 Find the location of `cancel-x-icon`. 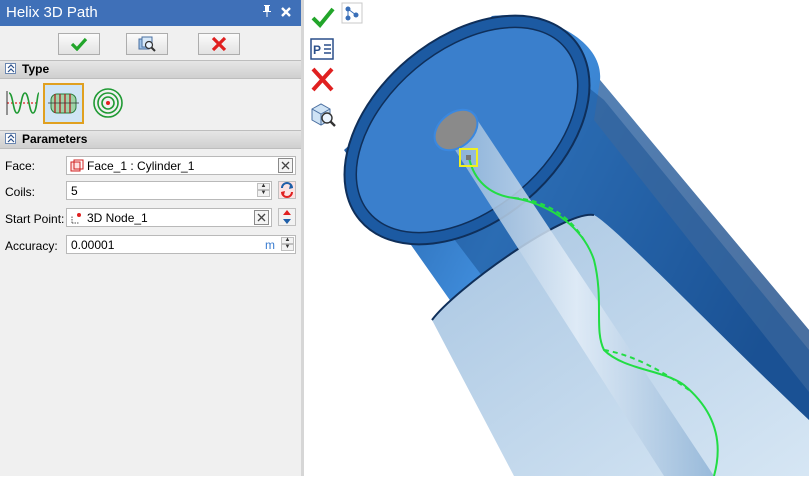

cancel-x-icon is located at coordinates (323, 80).